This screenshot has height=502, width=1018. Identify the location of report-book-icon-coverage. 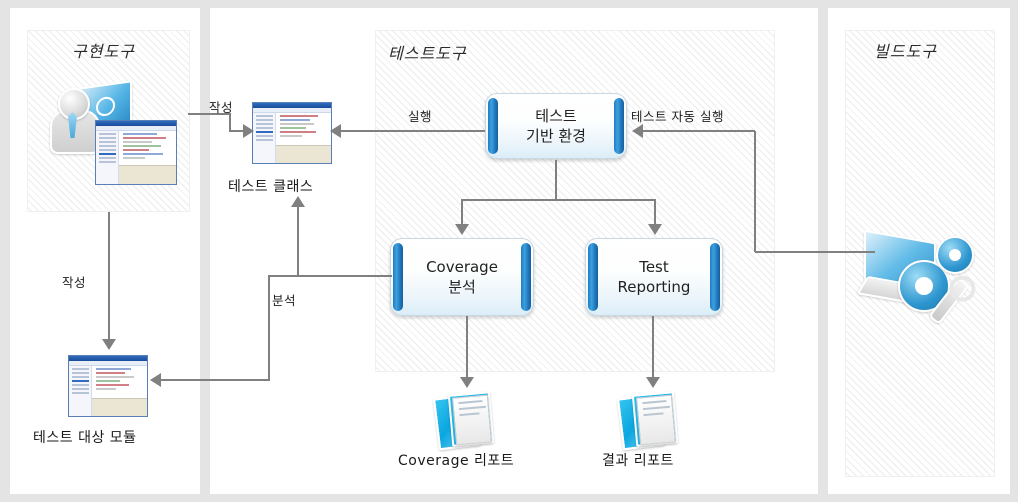
(465, 420).